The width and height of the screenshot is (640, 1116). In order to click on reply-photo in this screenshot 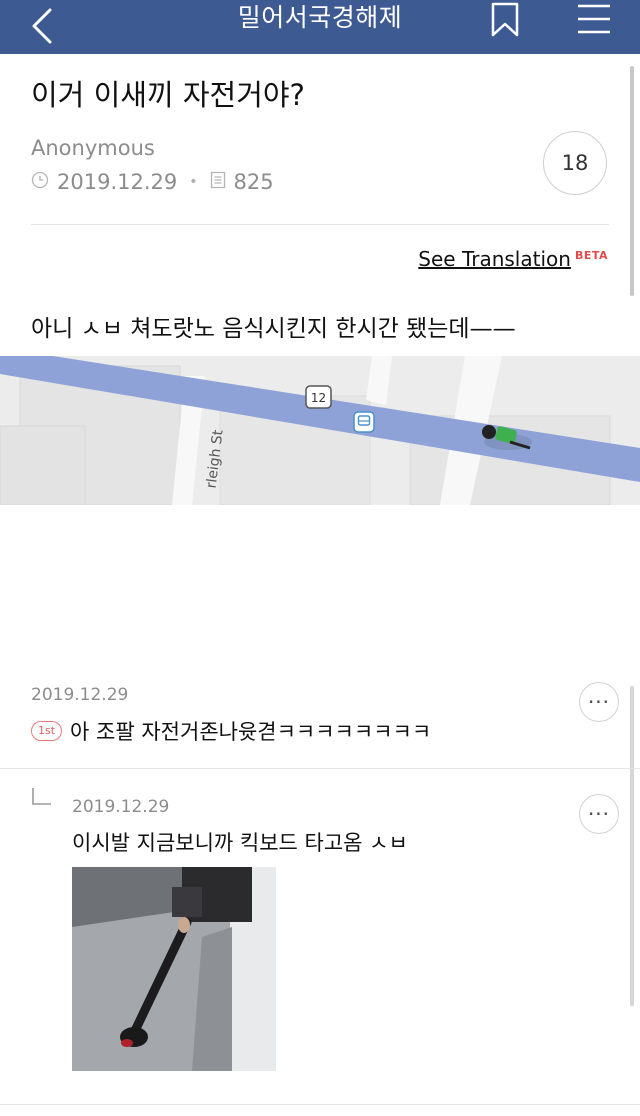, I will do `click(174, 969)`.